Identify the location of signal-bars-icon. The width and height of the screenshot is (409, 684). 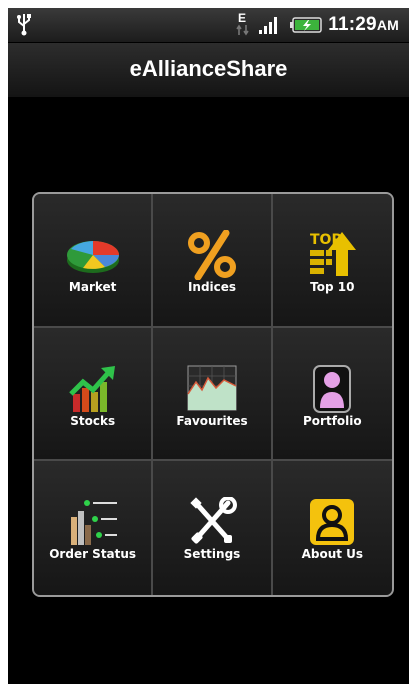
(268, 25).